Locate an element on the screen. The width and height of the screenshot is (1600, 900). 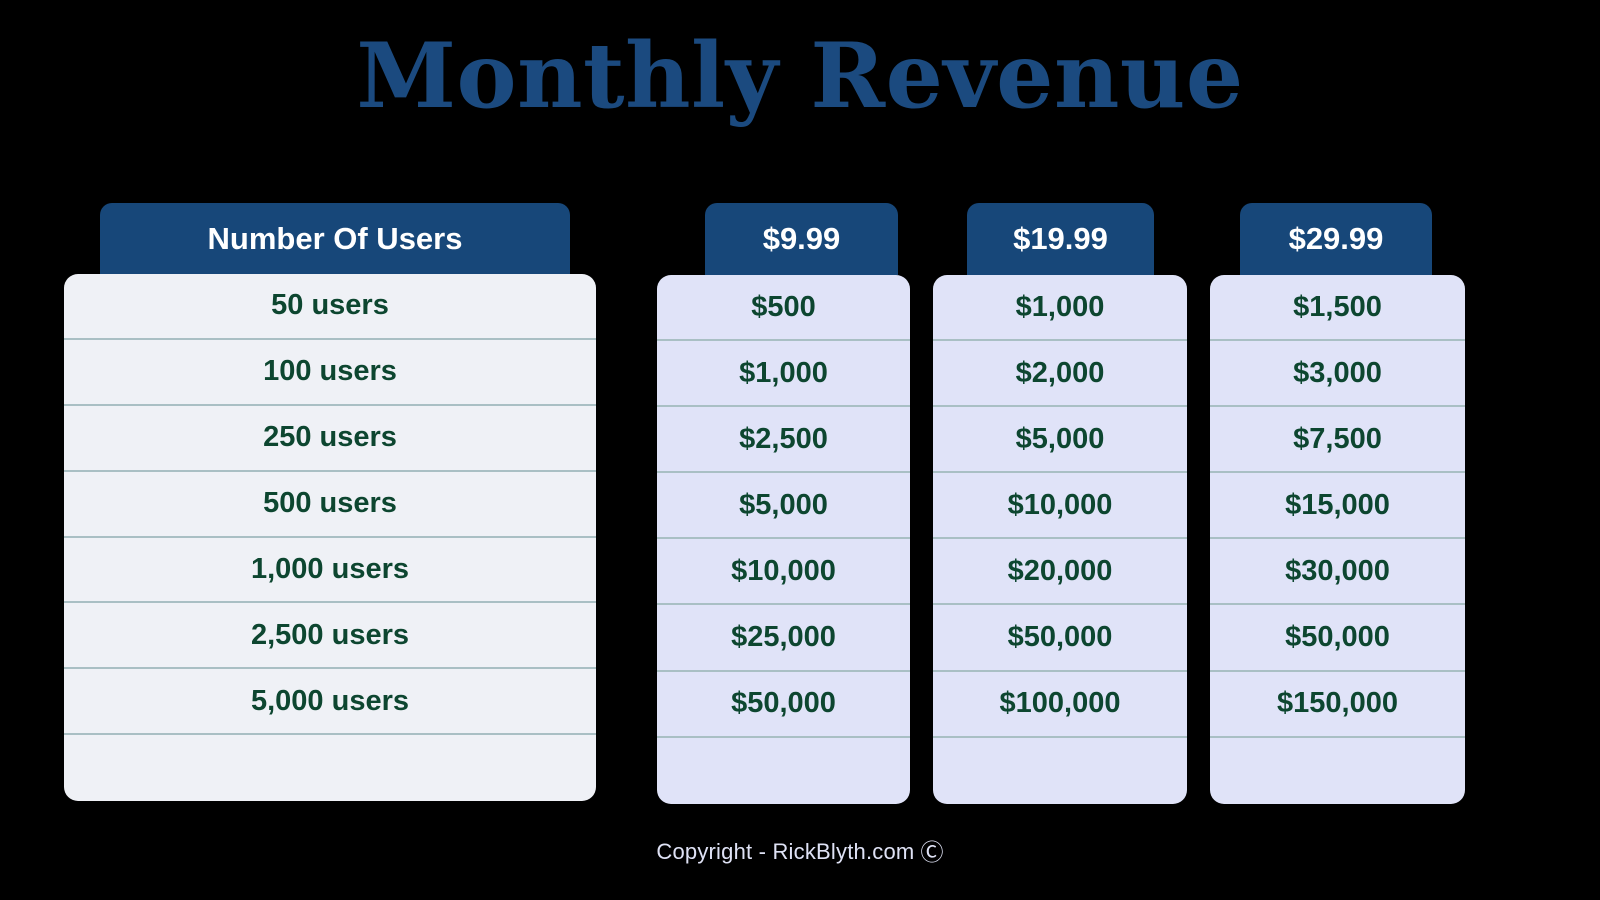
column-header-price-29-99: $29.99 is located at coordinates (1336, 239).